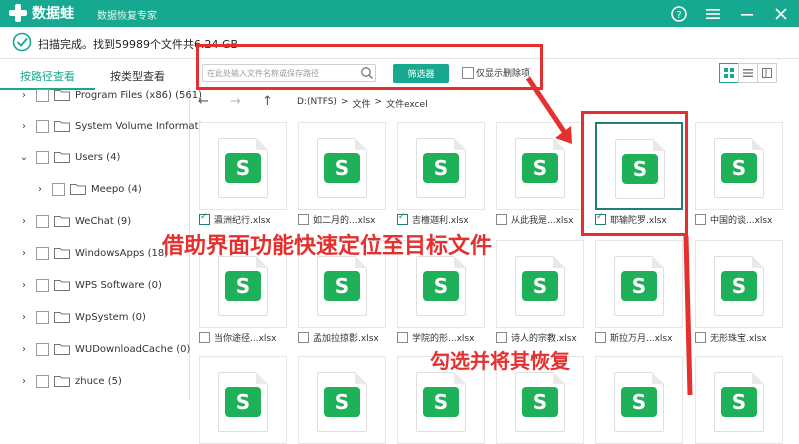 The width and height of the screenshot is (799, 444). I want to click on annotation-restore-text: 勾选并将其恢复, so click(500, 361).